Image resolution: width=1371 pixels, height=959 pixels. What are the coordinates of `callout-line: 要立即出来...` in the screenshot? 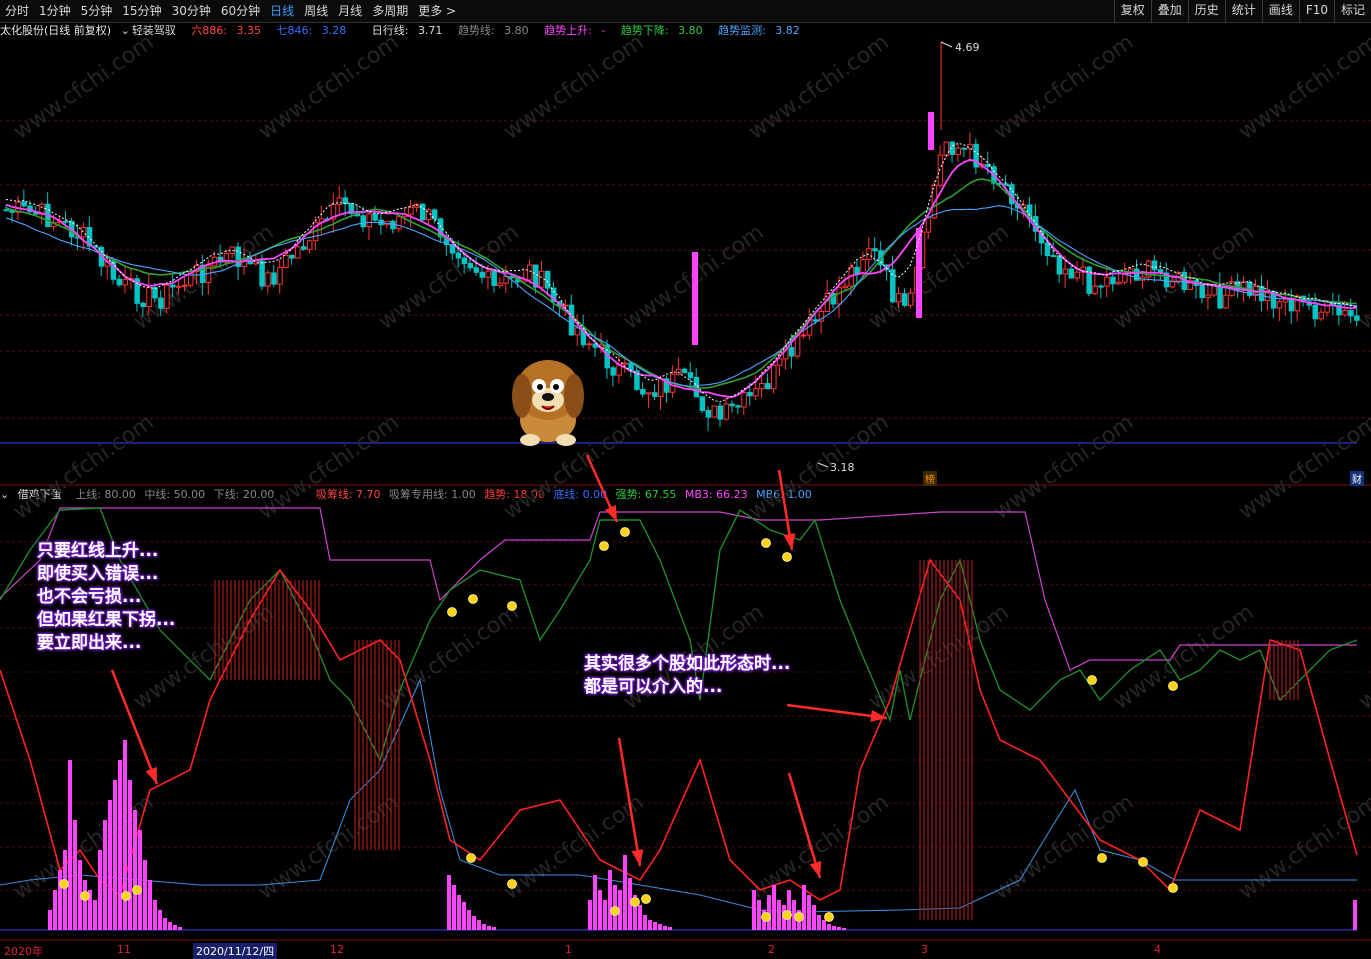 It's located at (89, 643).